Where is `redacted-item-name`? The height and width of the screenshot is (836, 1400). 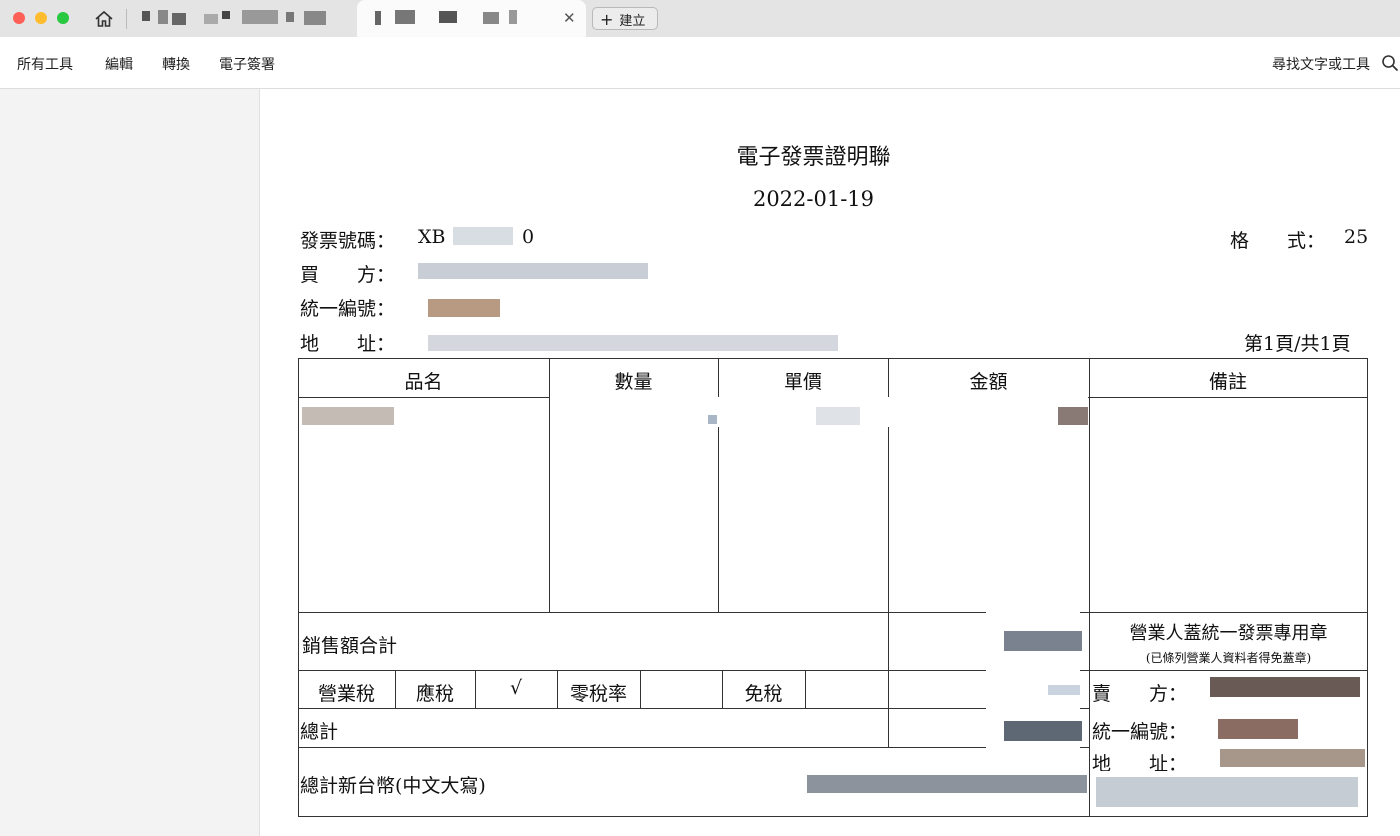 redacted-item-name is located at coordinates (348, 416).